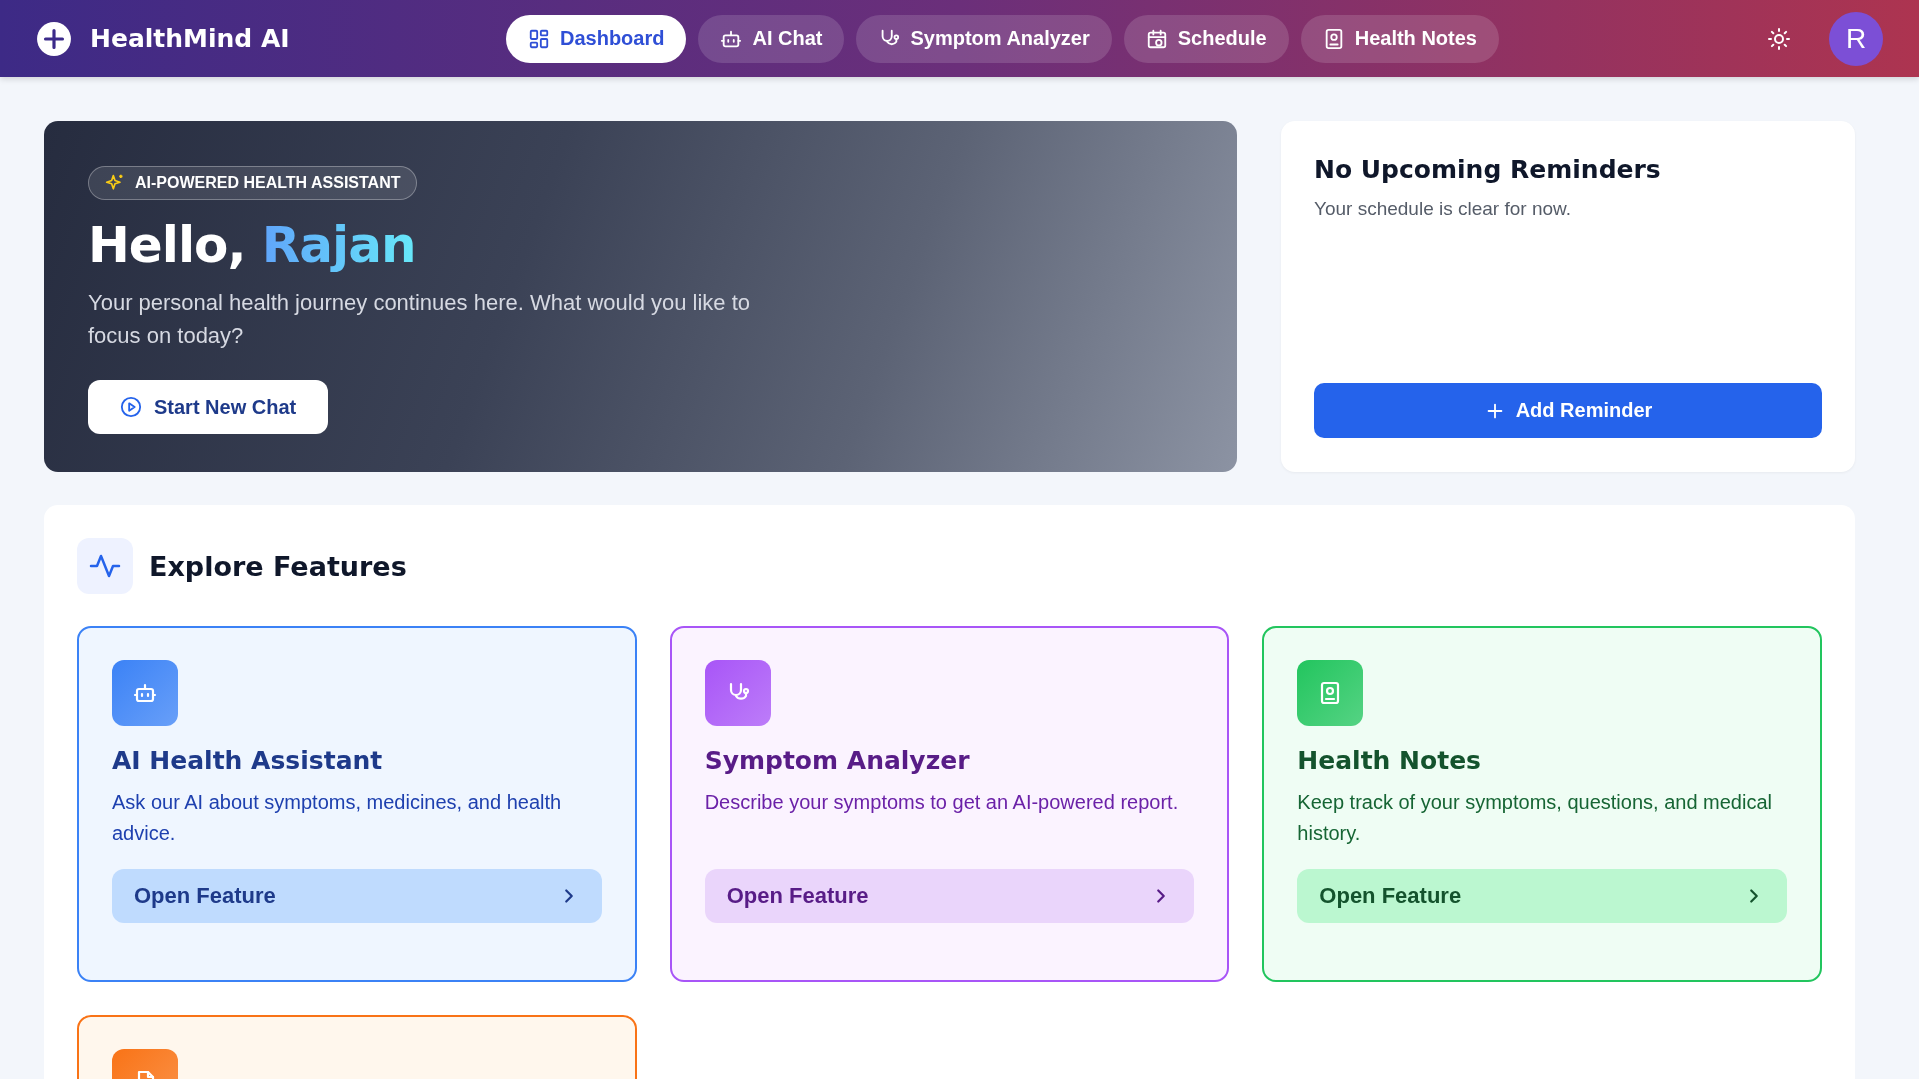 Image resolution: width=1919 pixels, height=1079 pixels. Describe the element at coordinates (1389, 760) in the screenshot. I see `feature-title: Health Notes` at that location.